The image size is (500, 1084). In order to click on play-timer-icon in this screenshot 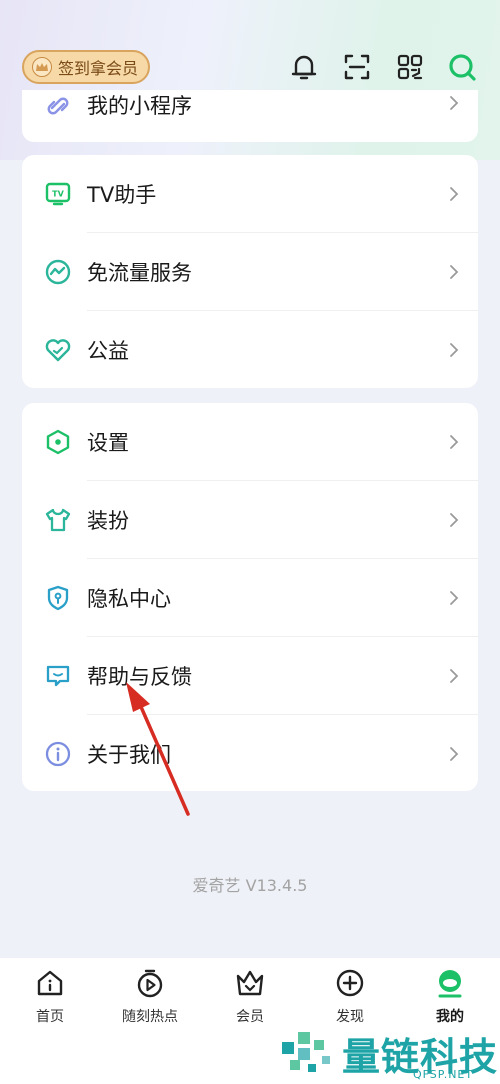, I will do `click(150, 983)`.